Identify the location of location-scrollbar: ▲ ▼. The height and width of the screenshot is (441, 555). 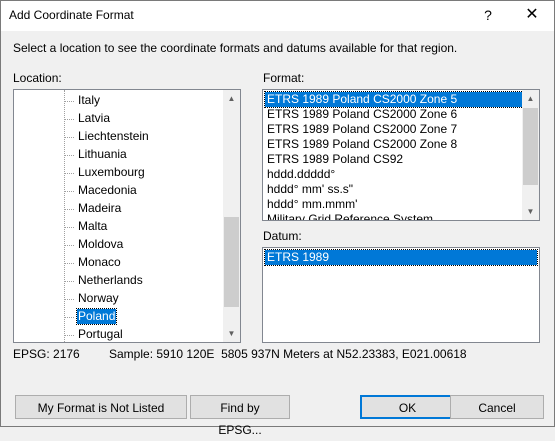
(231, 216).